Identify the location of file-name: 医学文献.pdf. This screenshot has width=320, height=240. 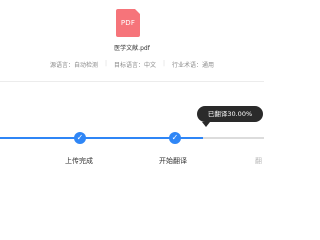
(132, 48).